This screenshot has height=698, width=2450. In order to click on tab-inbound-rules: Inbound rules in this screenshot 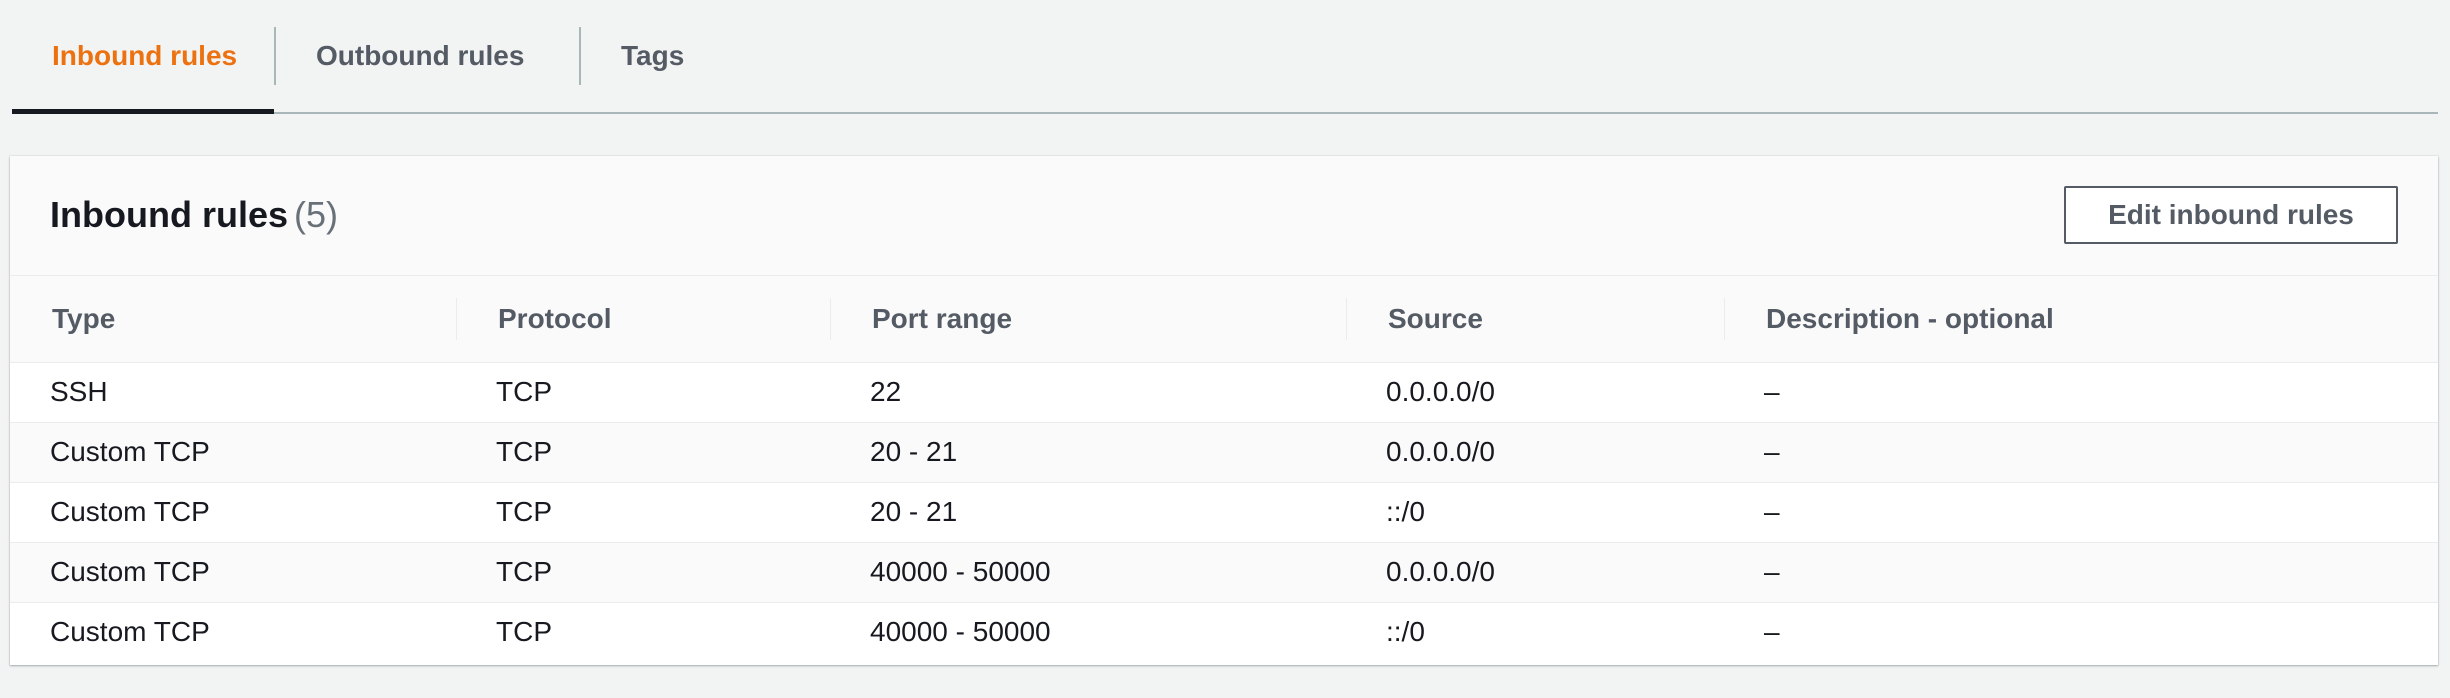, I will do `click(143, 57)`.